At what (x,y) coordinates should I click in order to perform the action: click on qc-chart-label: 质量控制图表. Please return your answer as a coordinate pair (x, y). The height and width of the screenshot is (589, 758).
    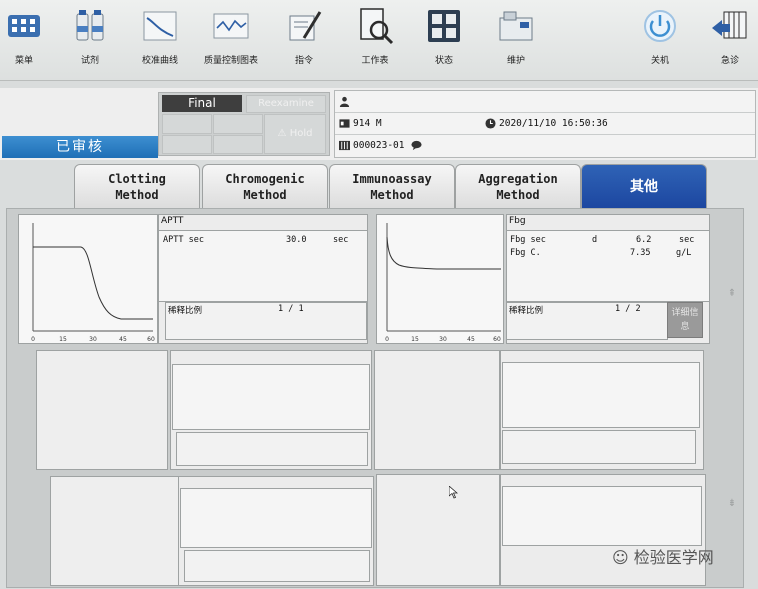
    Looking at the image, I should click on (230, 61).